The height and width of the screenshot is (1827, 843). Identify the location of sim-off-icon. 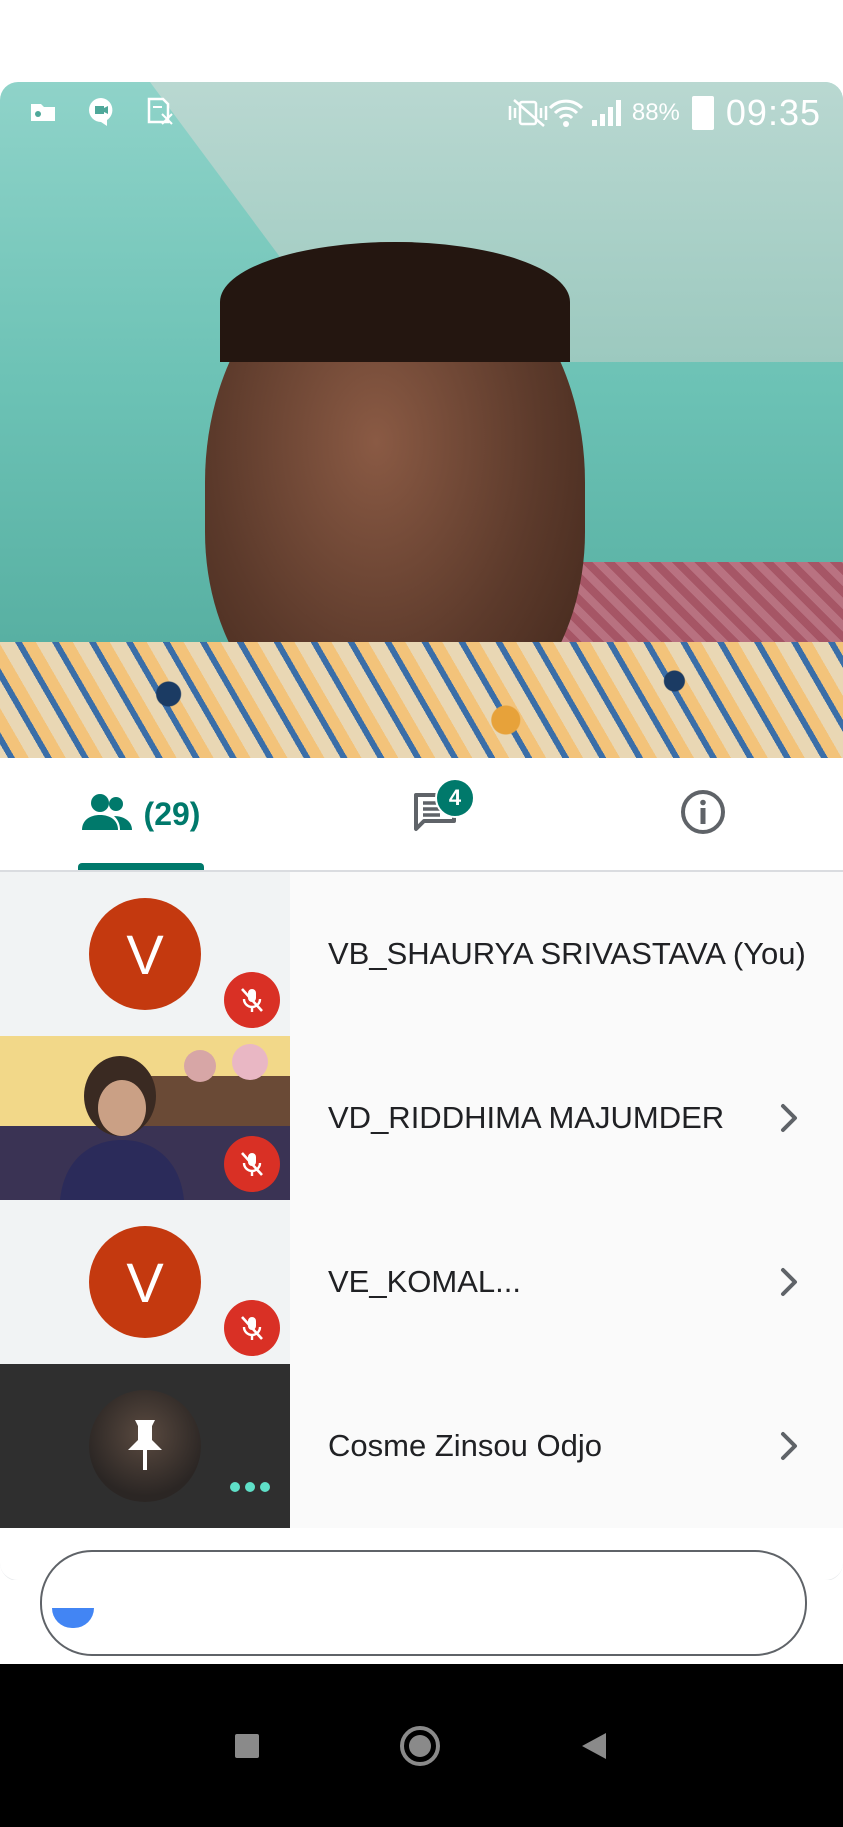
(159, 111).